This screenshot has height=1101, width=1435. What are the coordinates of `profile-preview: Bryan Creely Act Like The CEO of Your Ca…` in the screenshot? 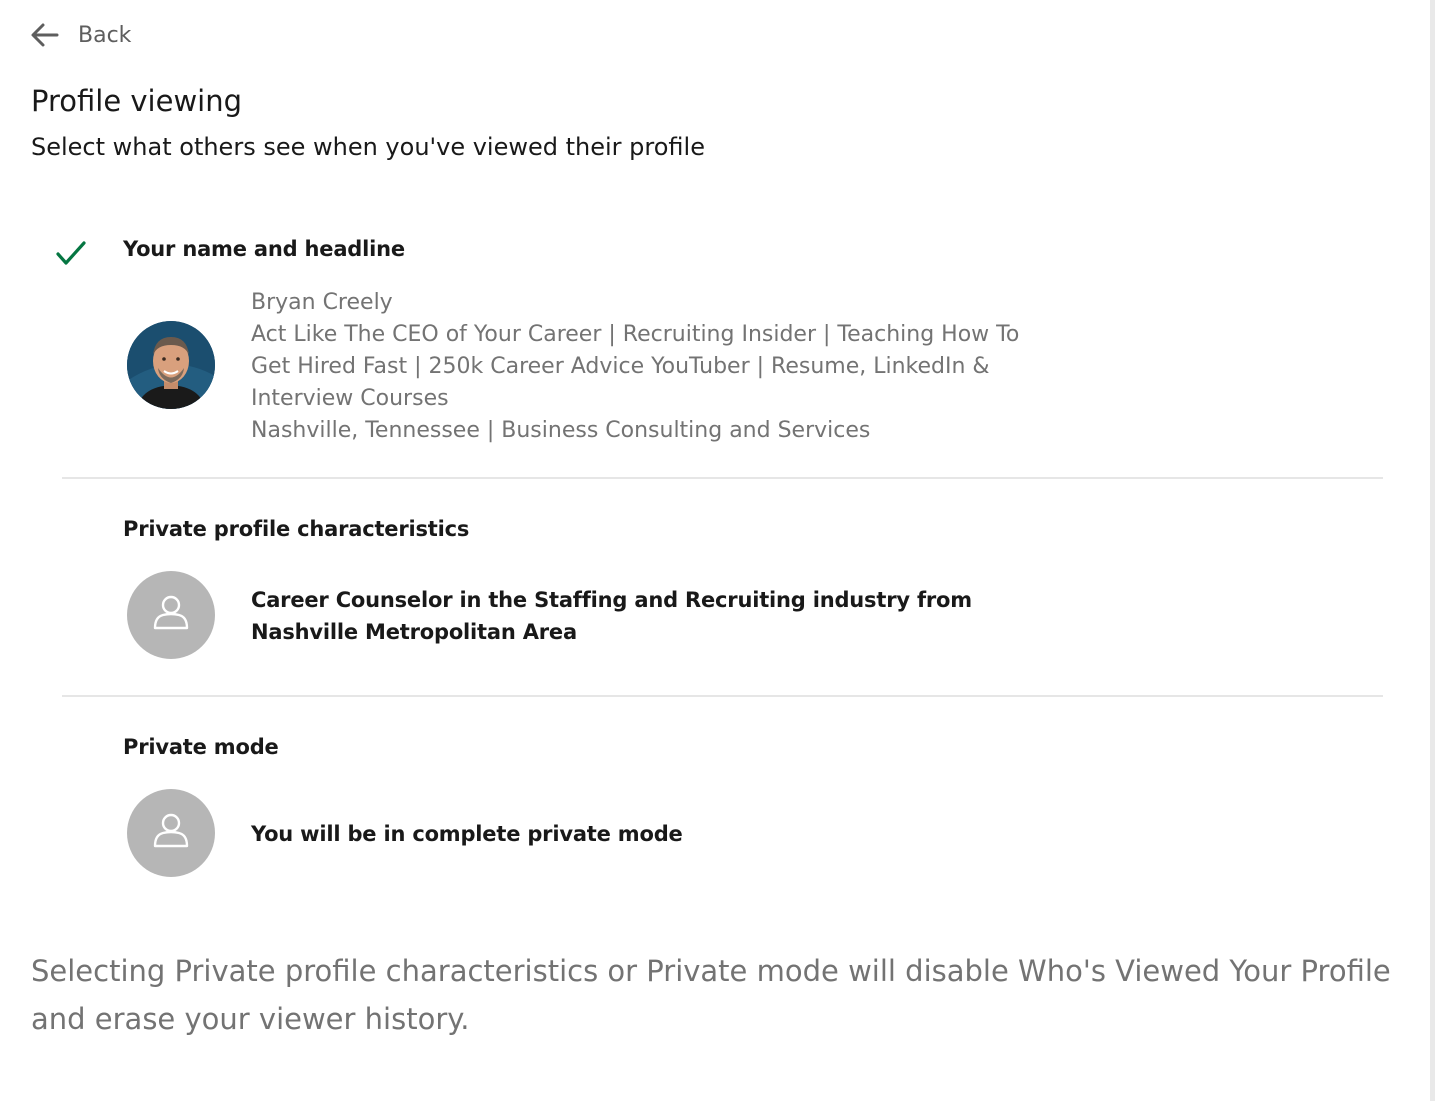 It's located at (635, 367).